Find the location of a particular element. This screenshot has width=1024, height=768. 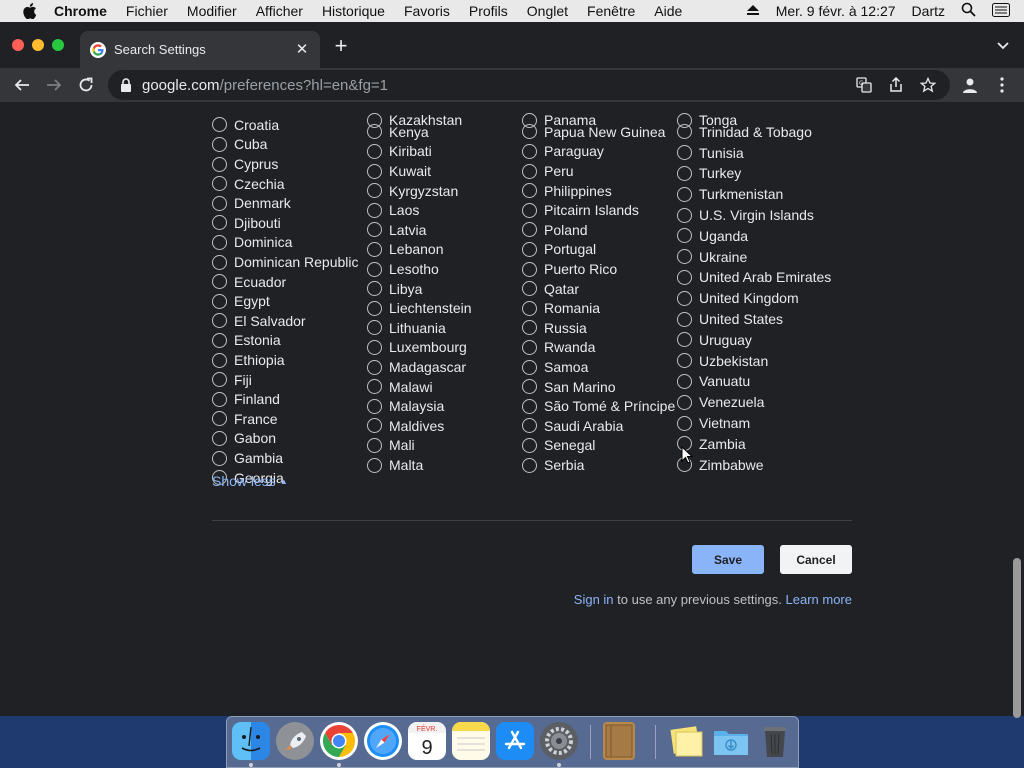

region-option: Malta is located at coordinates (395, 465).